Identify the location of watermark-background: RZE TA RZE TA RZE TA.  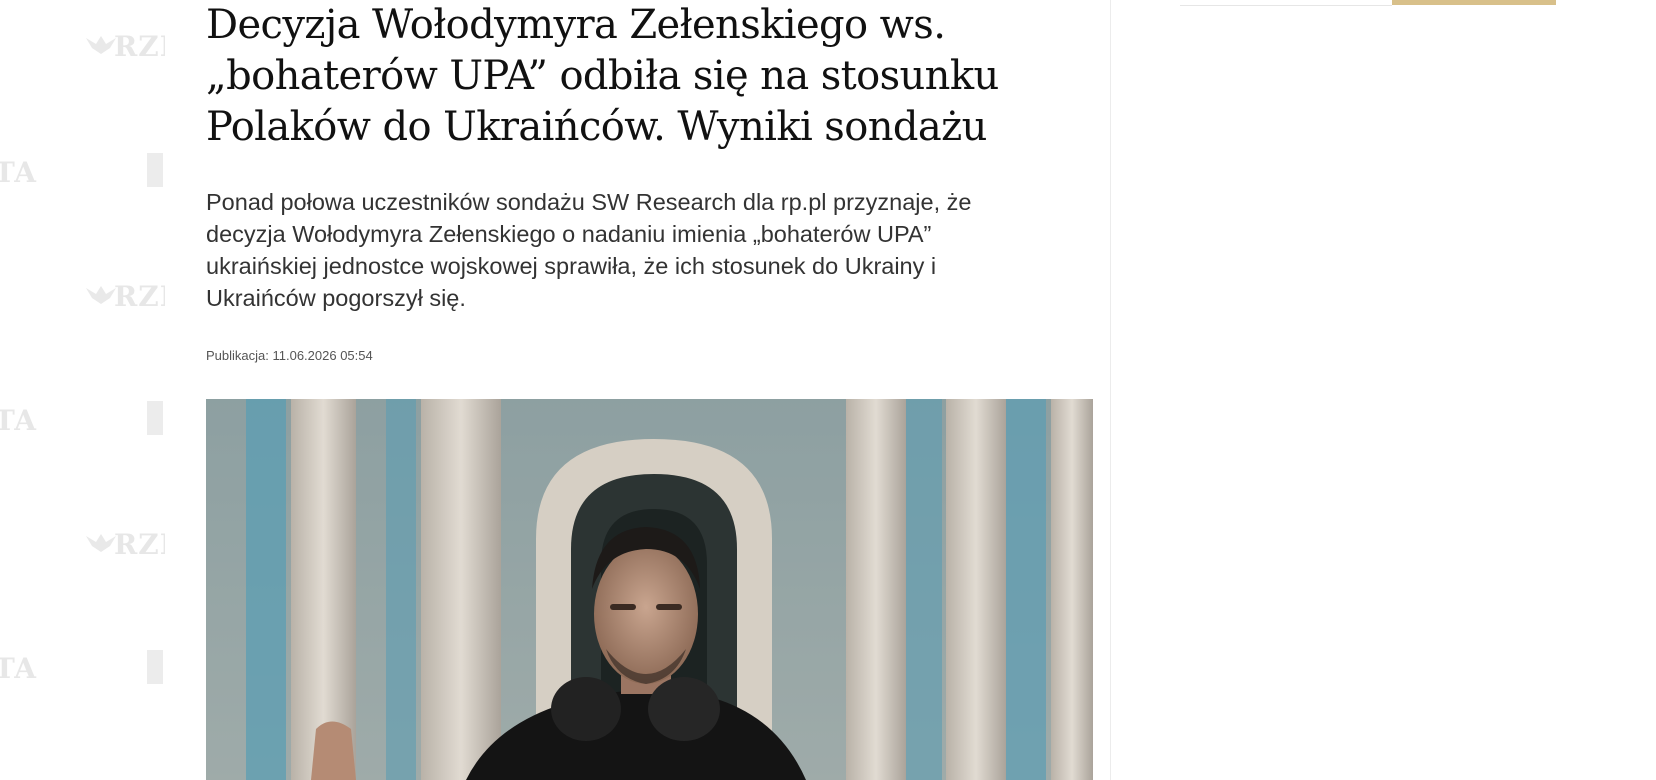
(82, 390).